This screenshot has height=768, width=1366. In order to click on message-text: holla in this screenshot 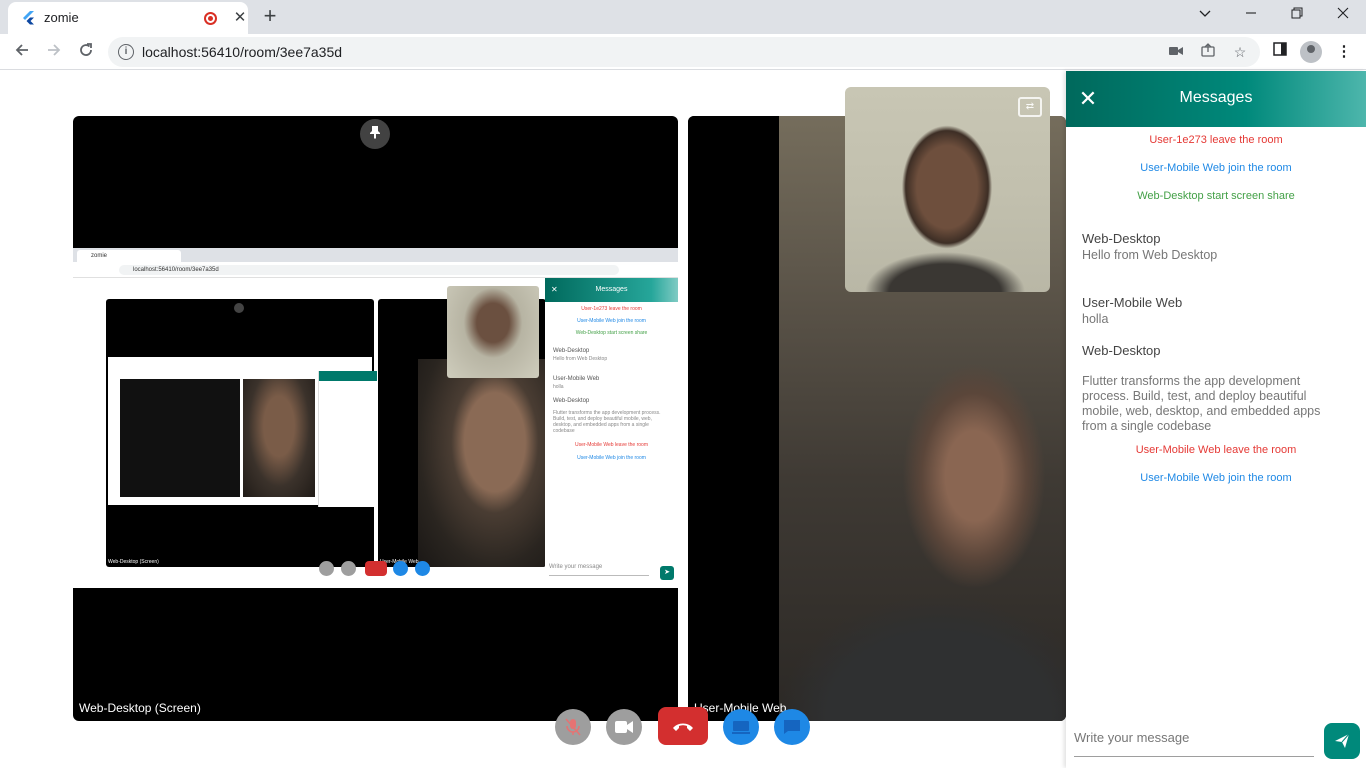, I will do `click(1095, 319)`.